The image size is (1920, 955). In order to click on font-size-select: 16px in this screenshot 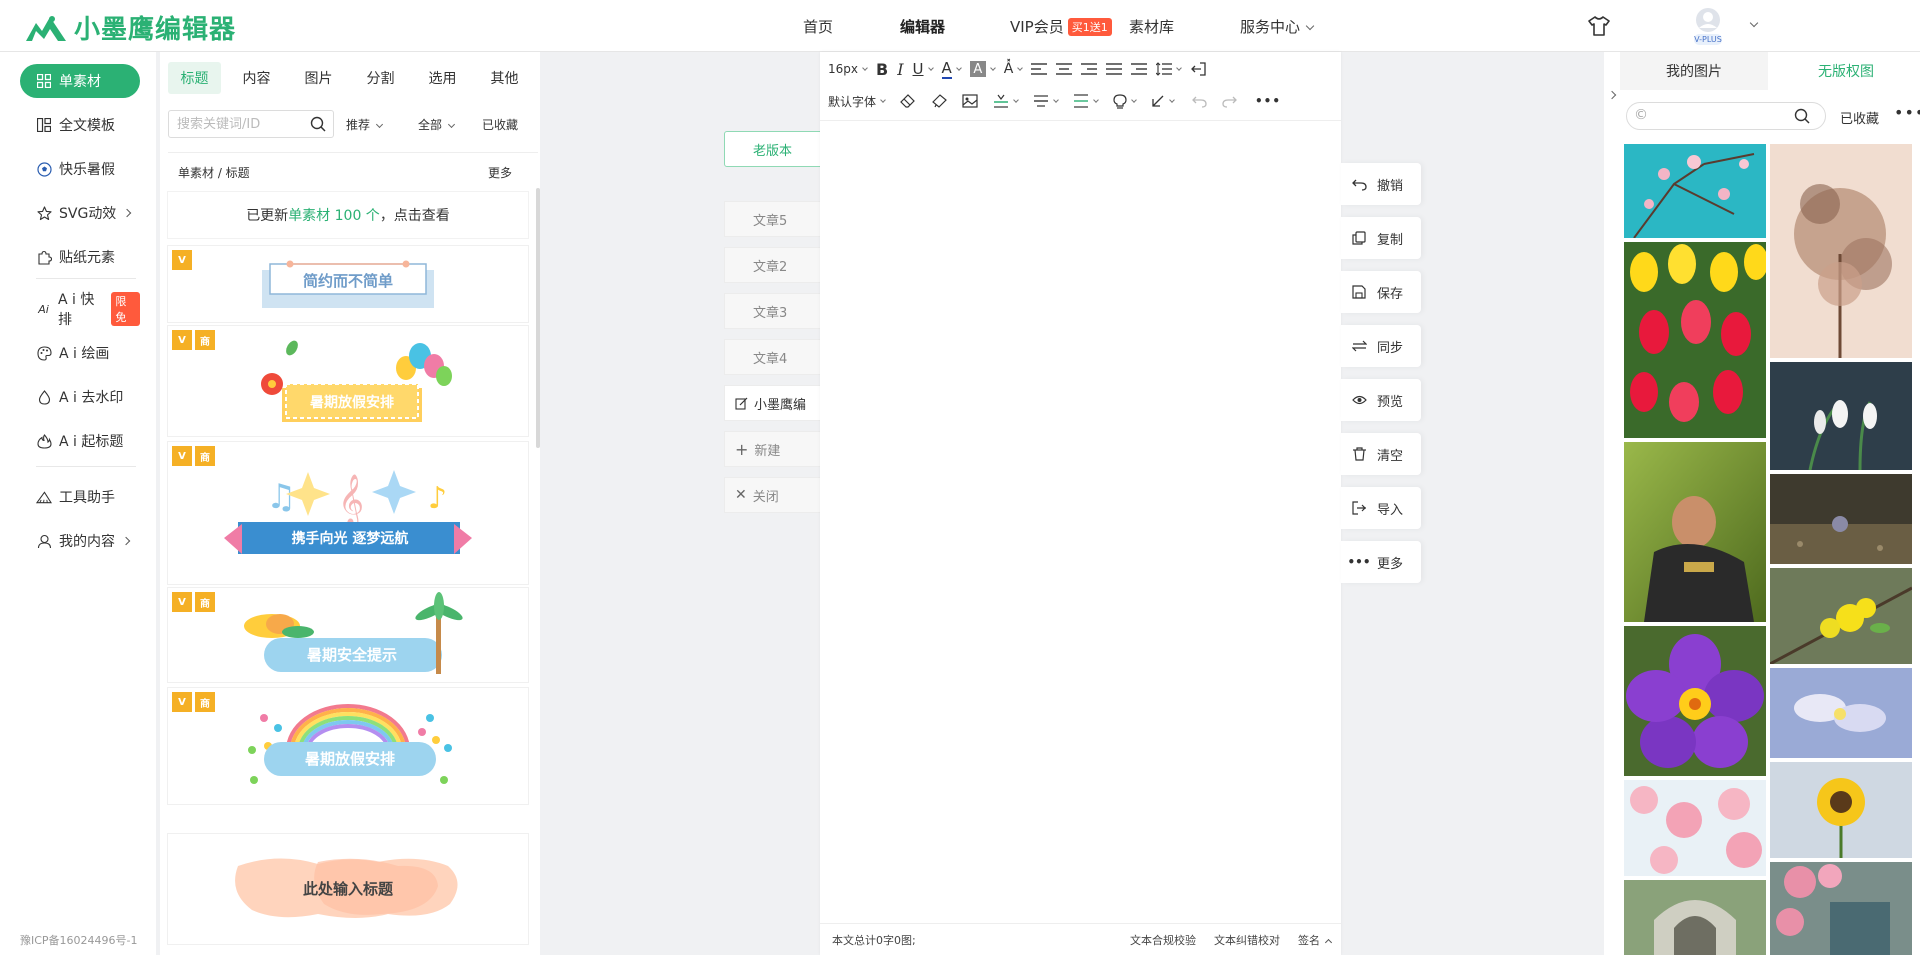, I will do `click(848, 69)`.